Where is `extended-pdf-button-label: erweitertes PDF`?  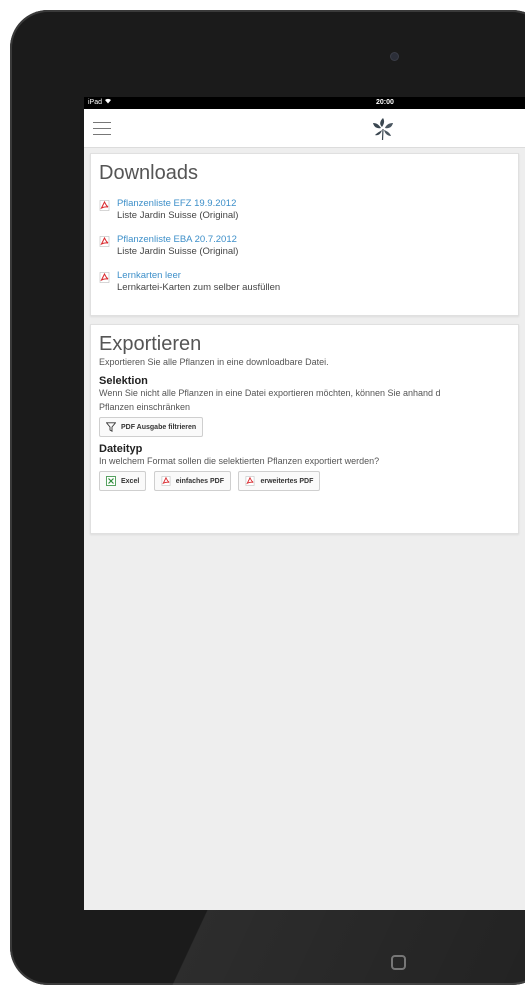
extended-pdf-button-label: erweitertes PDF is located at coordinates (287, 481).